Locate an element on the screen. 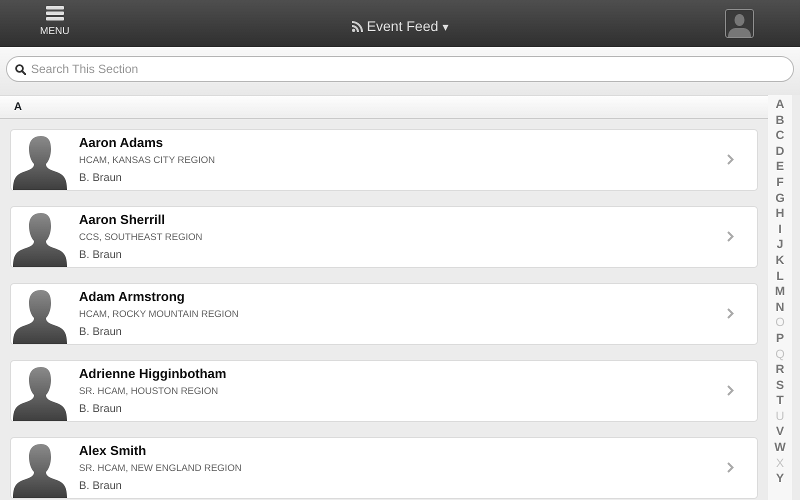 This screenshot has width=800, height=500. contact-name: Aaron Sherrill is located at coordinates (122, 220).